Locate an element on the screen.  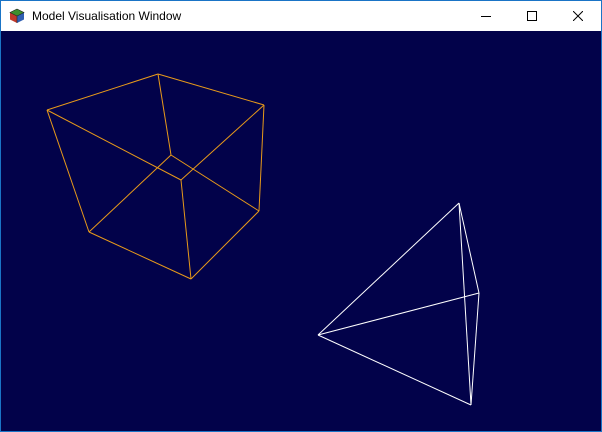
close-icon is located at coordinates (578, 16).